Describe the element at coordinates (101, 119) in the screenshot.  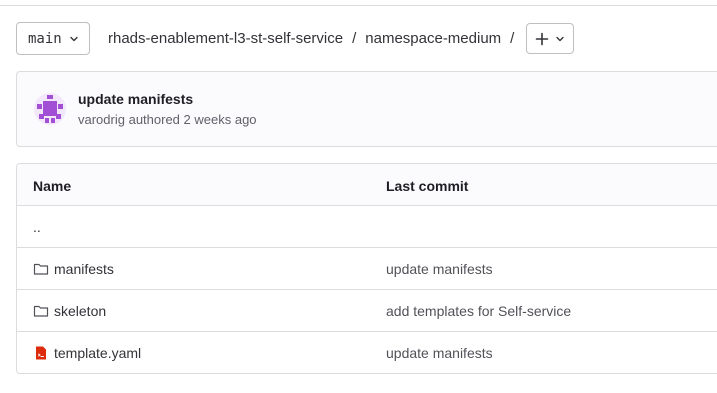
I see `commit-author: varodrig` at that location.